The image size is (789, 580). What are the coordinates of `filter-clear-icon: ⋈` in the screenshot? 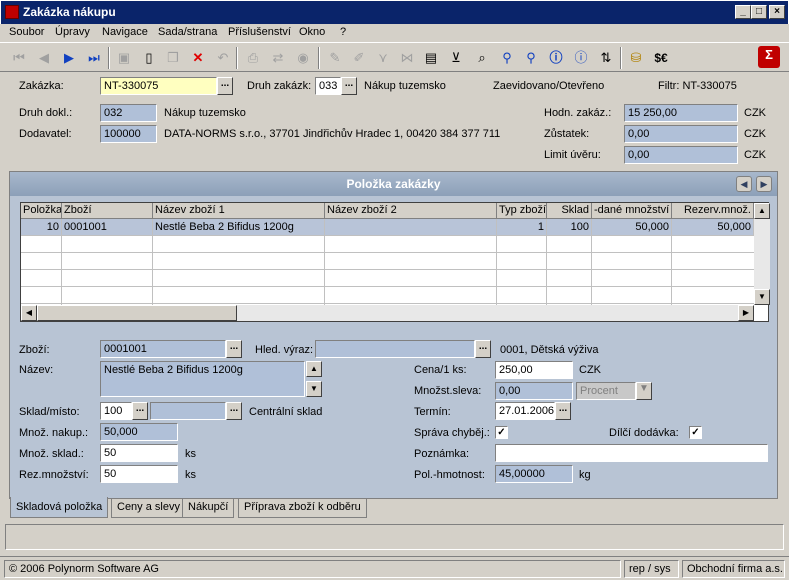 It's located at (407, 58).